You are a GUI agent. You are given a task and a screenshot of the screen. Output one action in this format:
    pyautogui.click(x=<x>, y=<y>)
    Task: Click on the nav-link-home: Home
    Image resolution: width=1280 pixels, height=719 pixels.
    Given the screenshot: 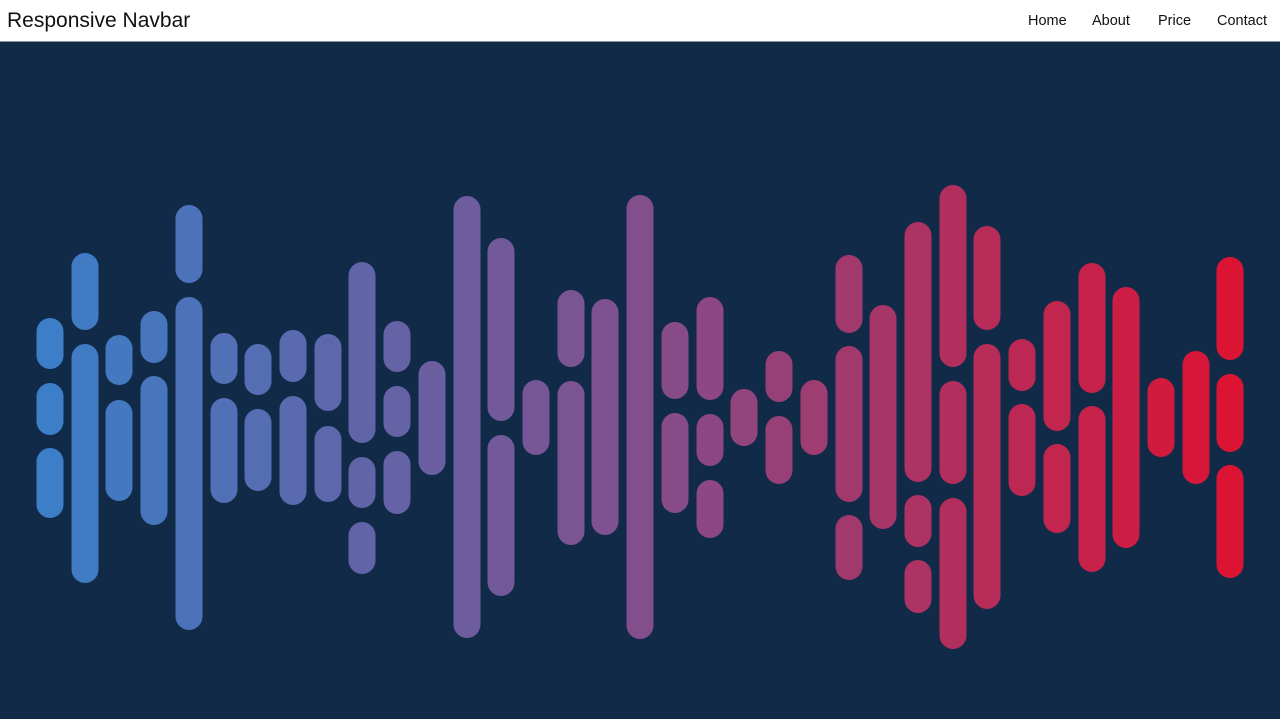 What is the action you would take?
    pyautogui.click(x=1047, y=21)
    